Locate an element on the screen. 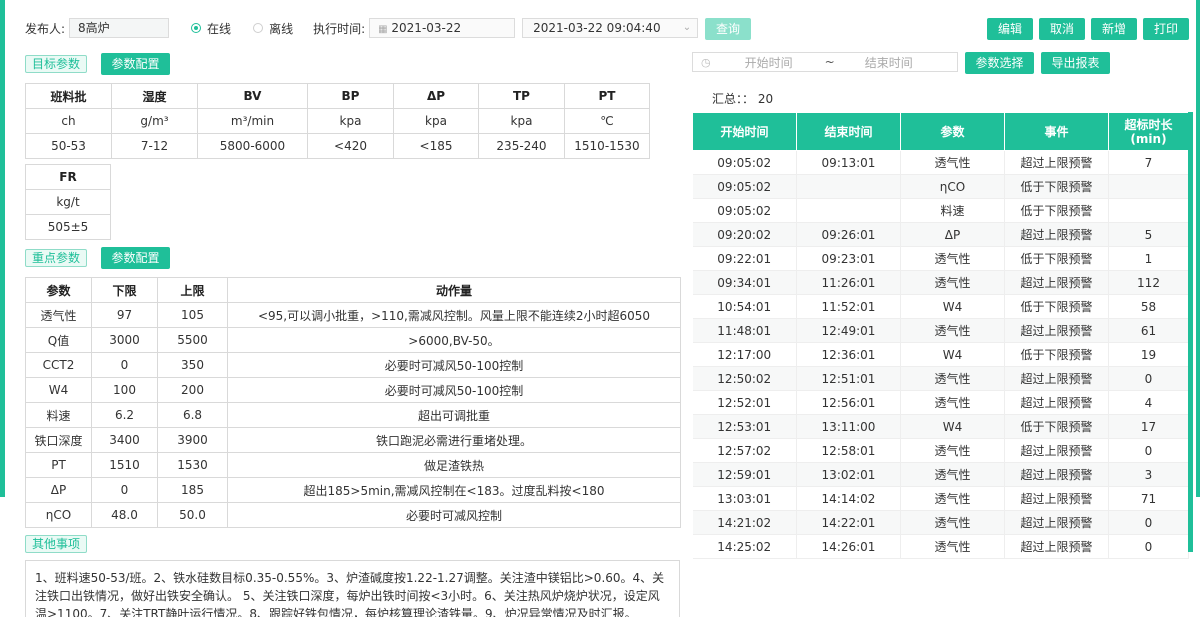  event-cell: 12:52:01 is located at coordinates (744, 402).